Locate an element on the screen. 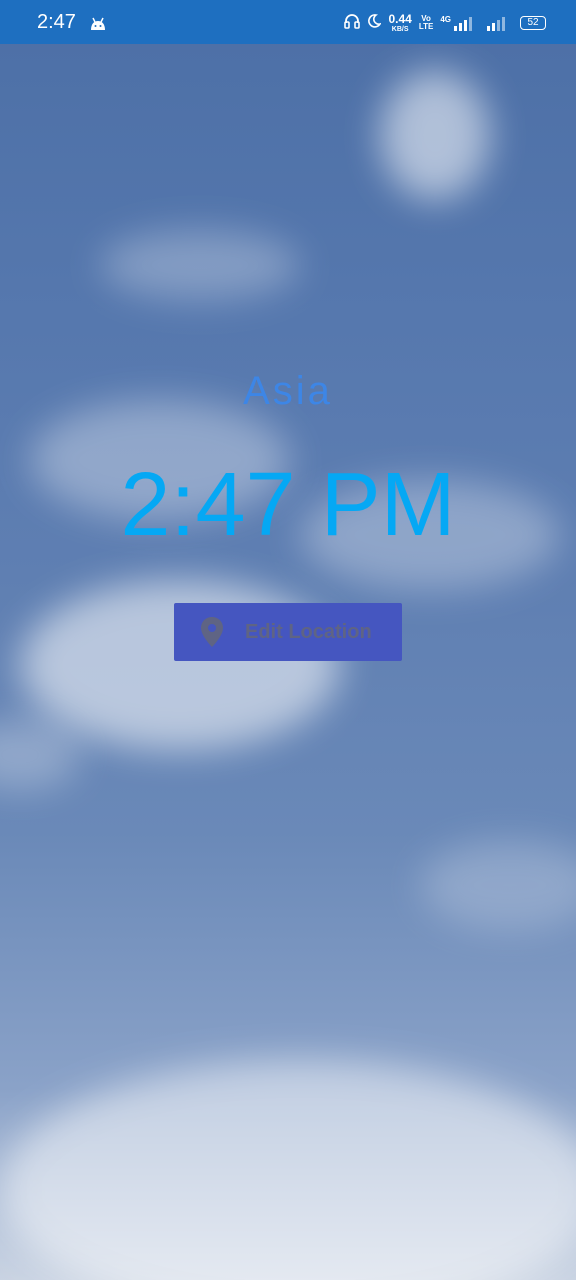  signal-icon: 4G is located at coordinates (456, 23).